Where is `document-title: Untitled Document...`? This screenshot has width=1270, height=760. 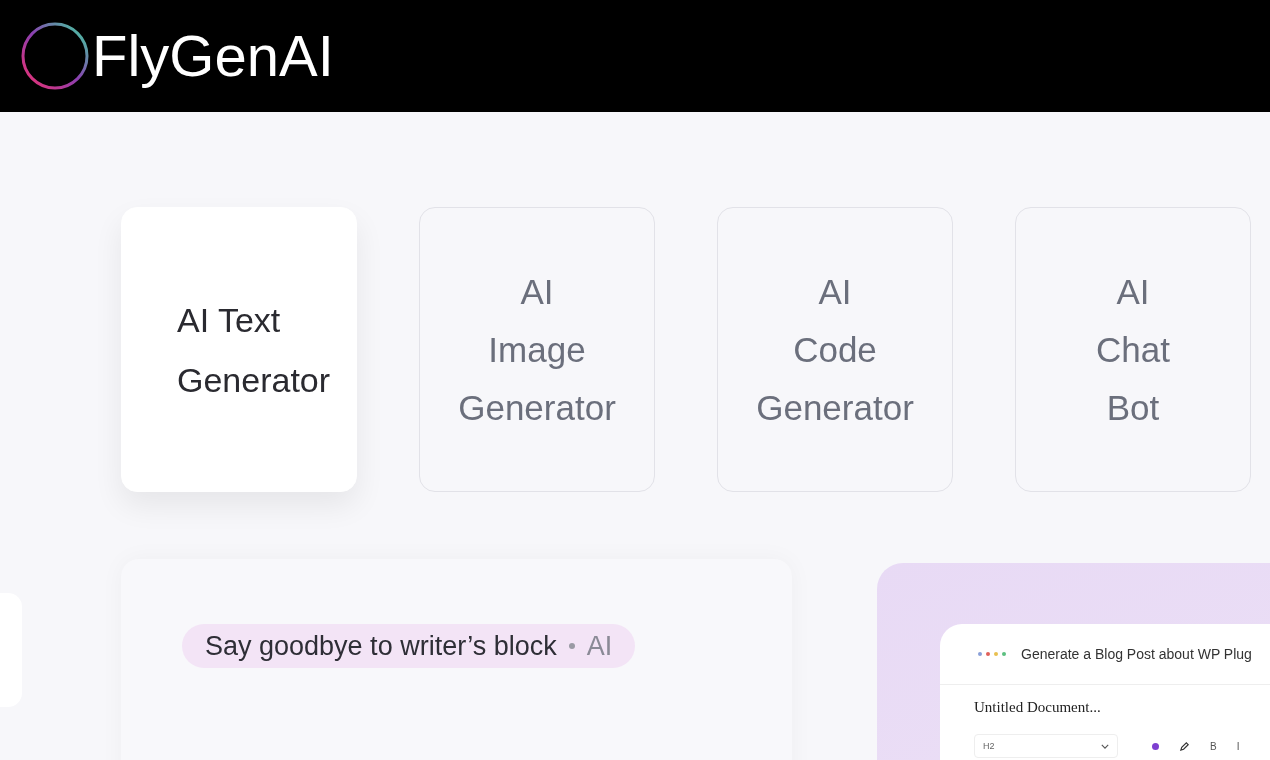
document-title: Untitled Document... is located at coordinates (1038, 707).